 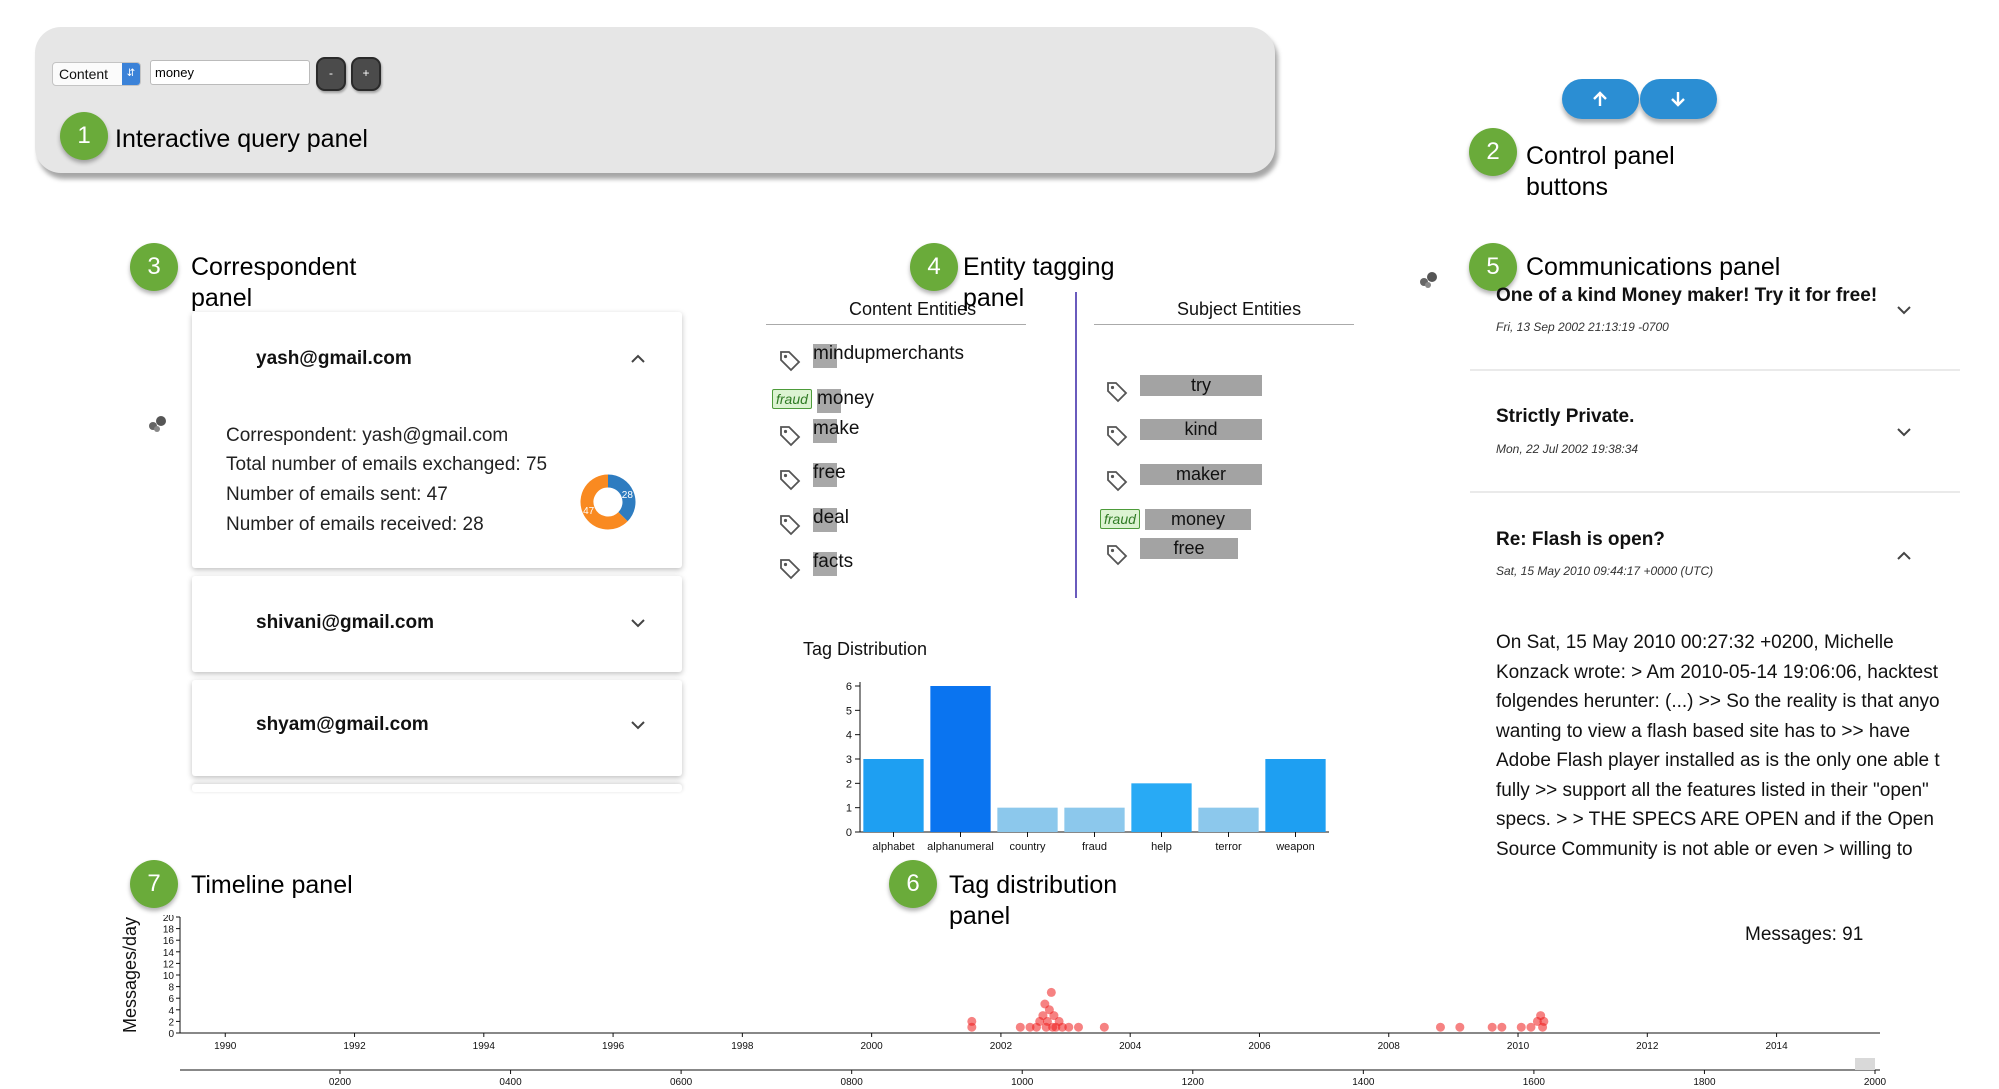 I want to click on correspondent-panel: yash@gmail.com Correspondent, so click(x=437, y=552).